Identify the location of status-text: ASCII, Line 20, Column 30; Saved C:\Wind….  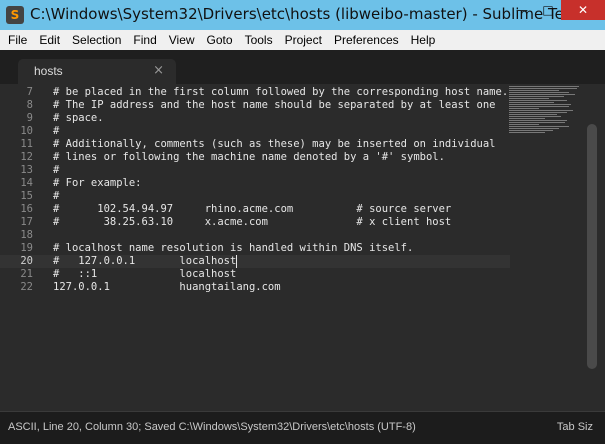
(212, 427).